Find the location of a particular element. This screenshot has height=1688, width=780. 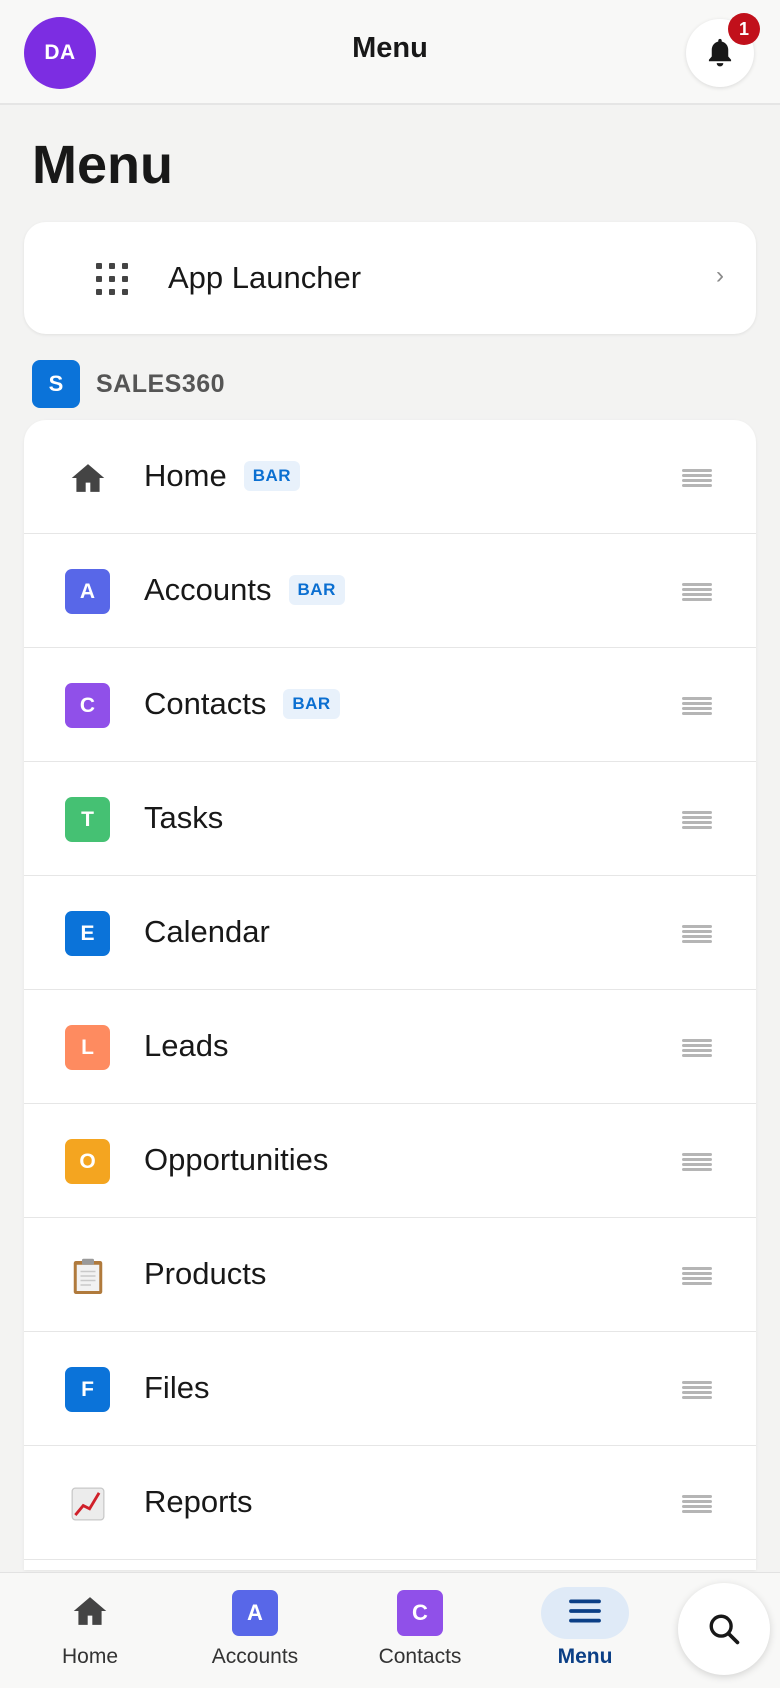

notifications-button: 1 is located at coordinates (723, 50).